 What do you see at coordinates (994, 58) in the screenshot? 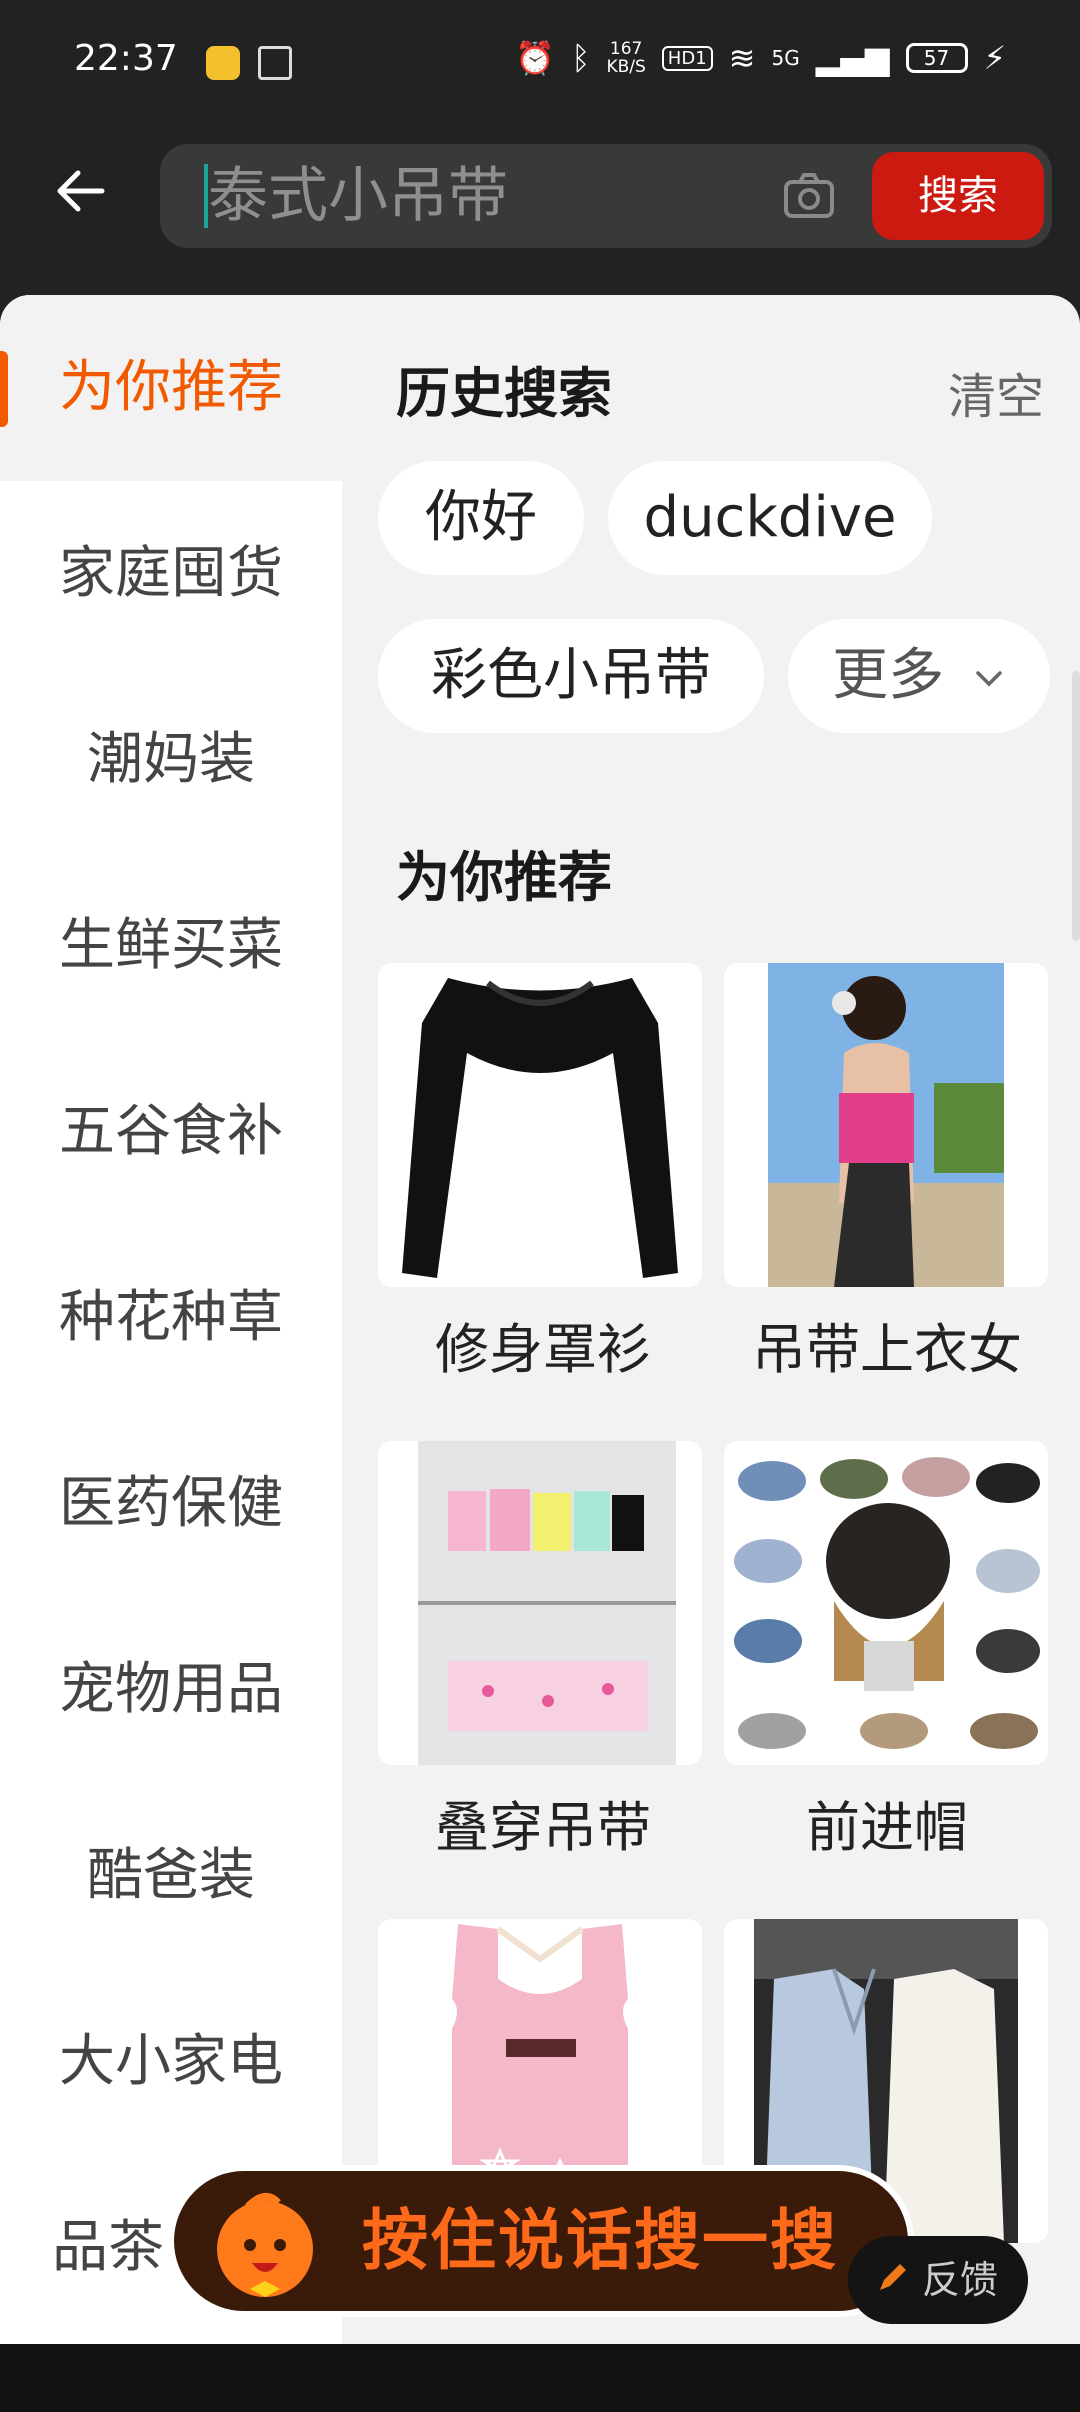
I see `charging-icon: ⚡` at bounding box center [994, 58].